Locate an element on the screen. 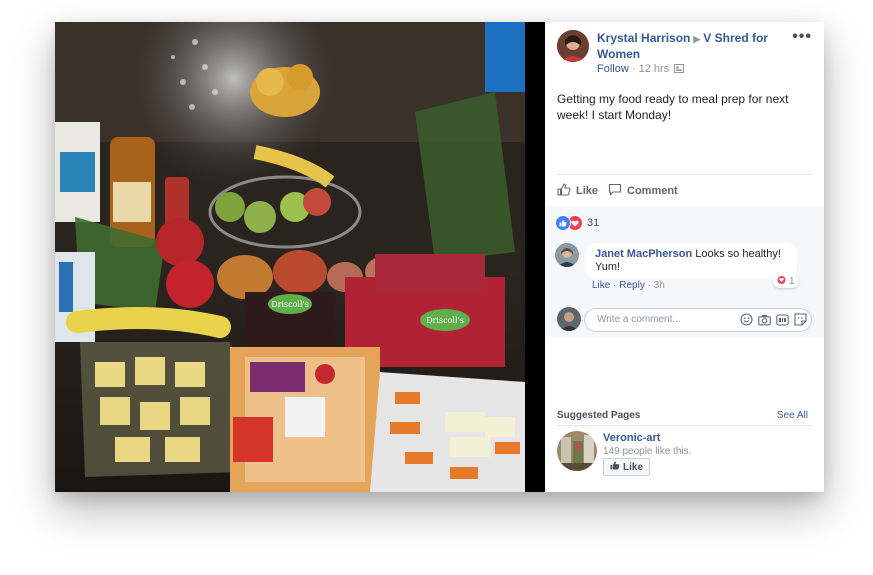  reactions-summary: 31 is located at coordinates (577, 223).